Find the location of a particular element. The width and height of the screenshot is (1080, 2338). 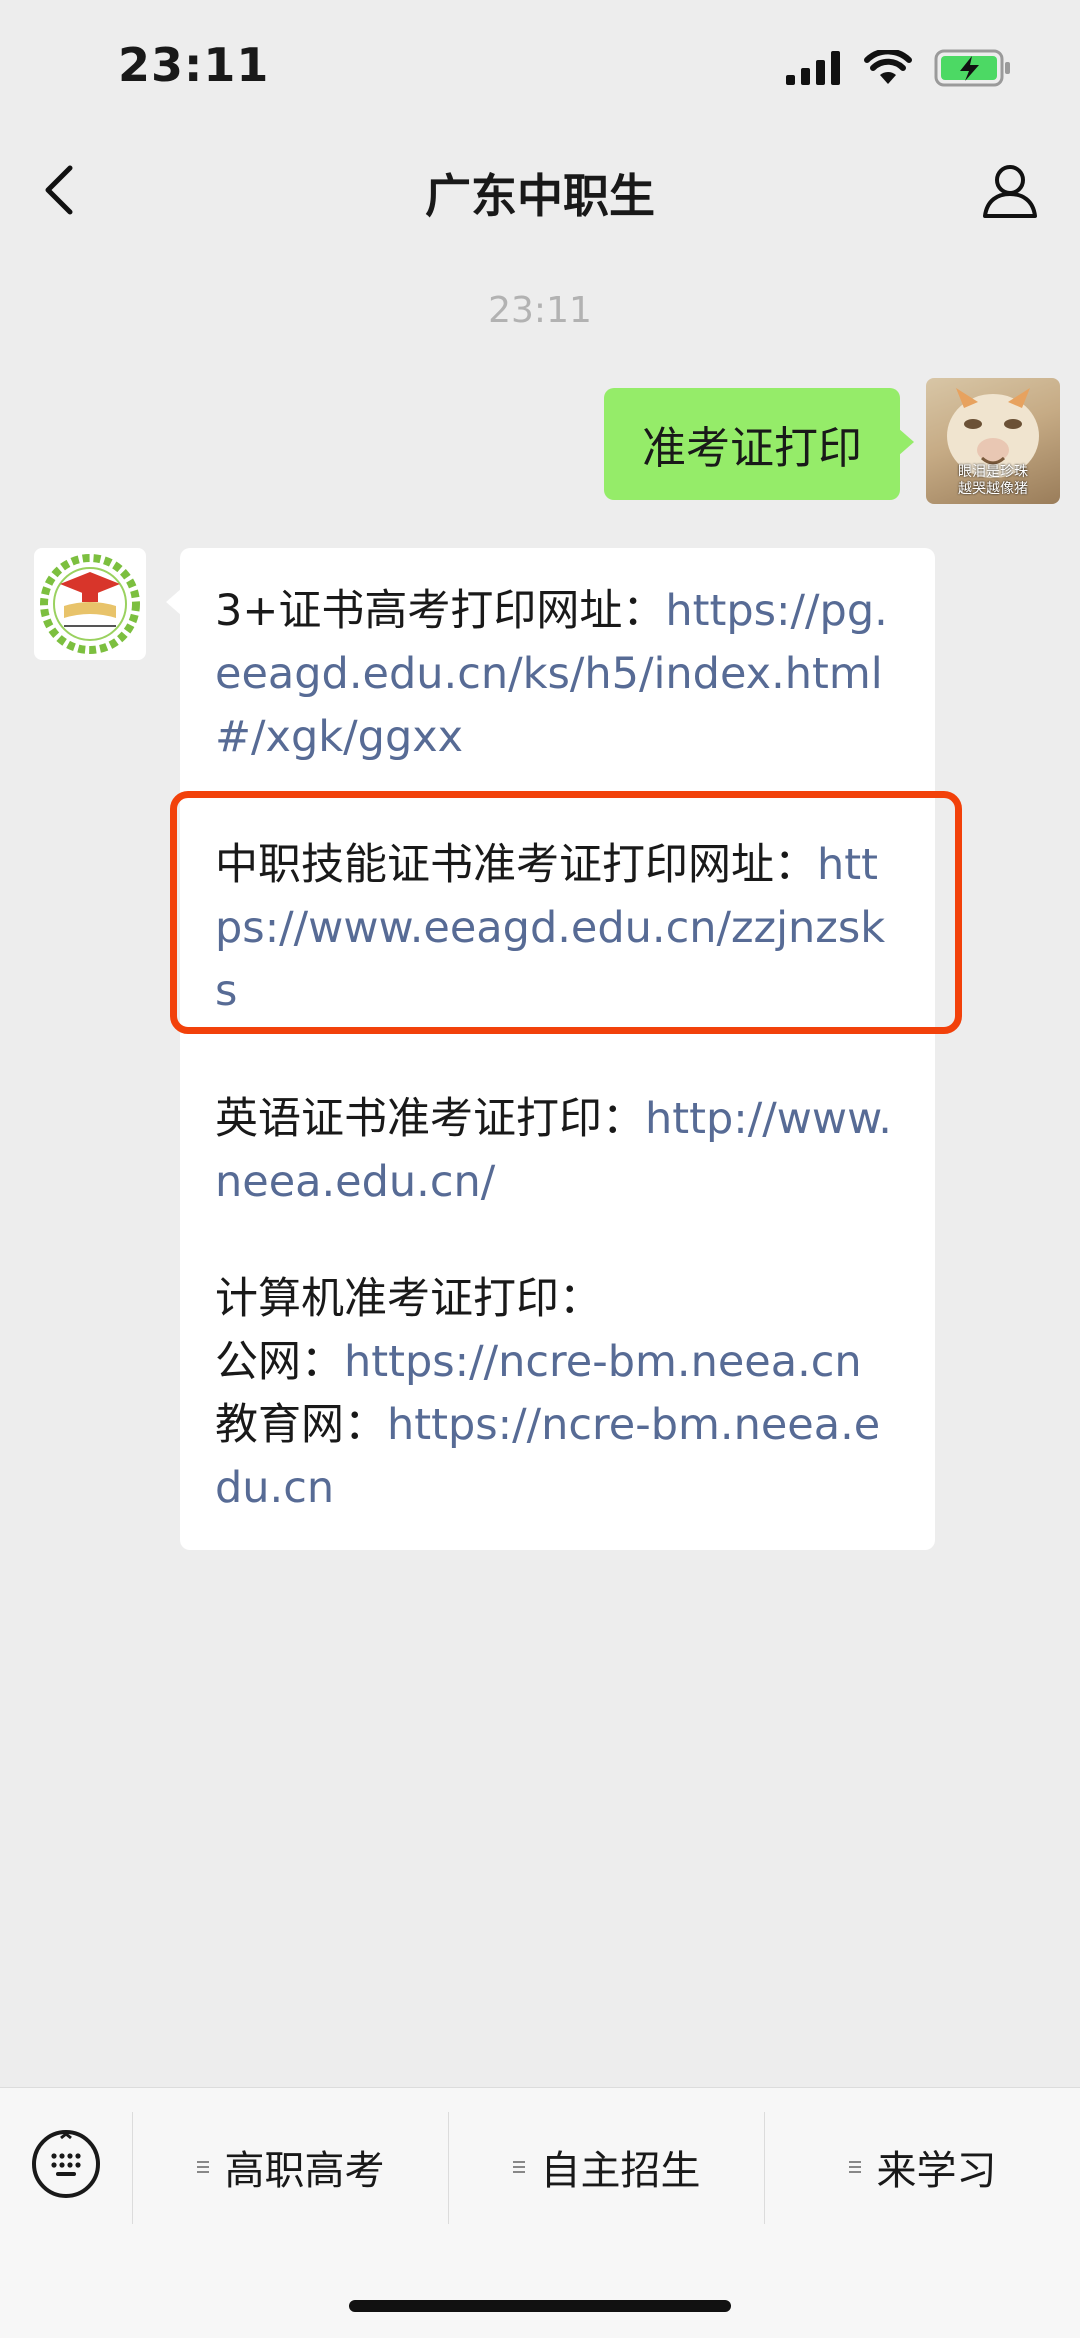

chat-timestamp: 23:11 is located at coordinates (540, 310).